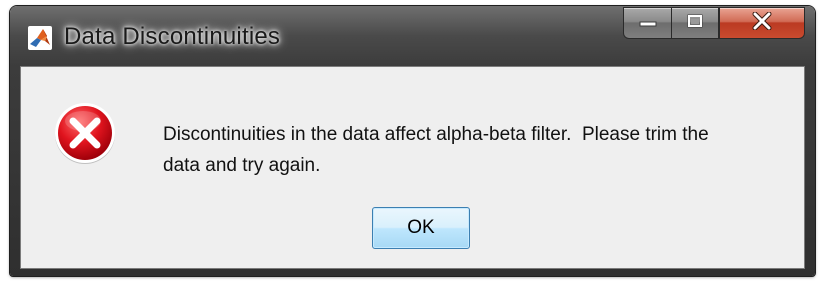  What do you see at coordinates (172, 36) in the screenshot?
I see `window-title: Data Discontinuities` at bounding box center [172, 36].